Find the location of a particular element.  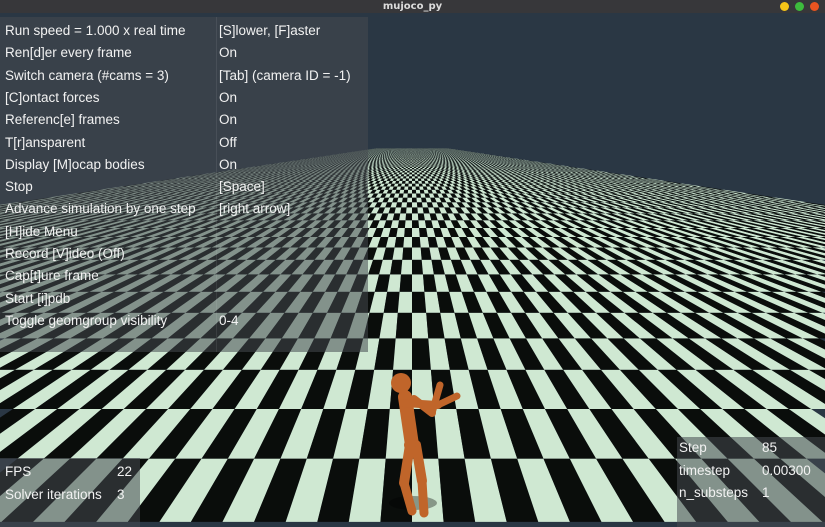

close-button is located at coordinates (814, 6).